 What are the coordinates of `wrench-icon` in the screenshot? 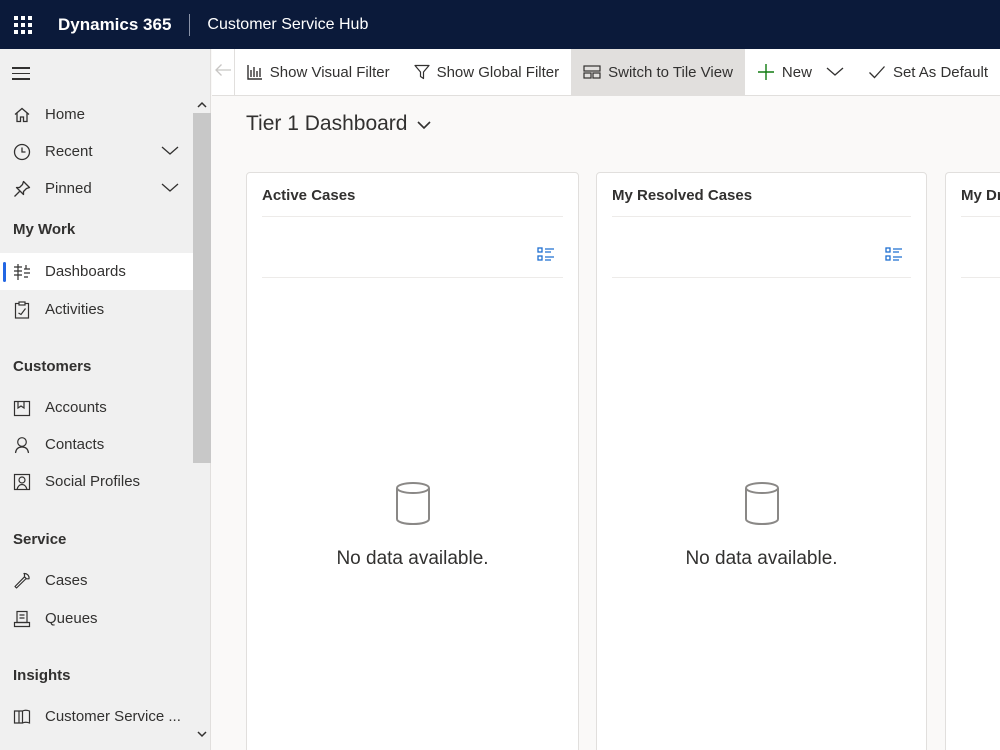 It's located at (22, 581).